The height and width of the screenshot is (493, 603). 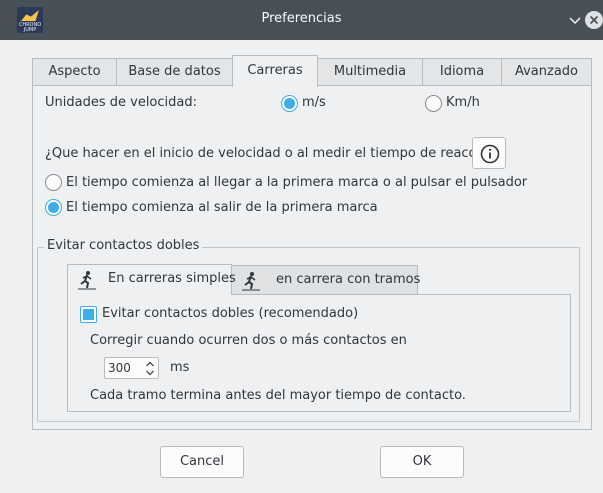 I want to click on title-bar: CHRONO JUMP Preferencias, so click(x=301, y=20).